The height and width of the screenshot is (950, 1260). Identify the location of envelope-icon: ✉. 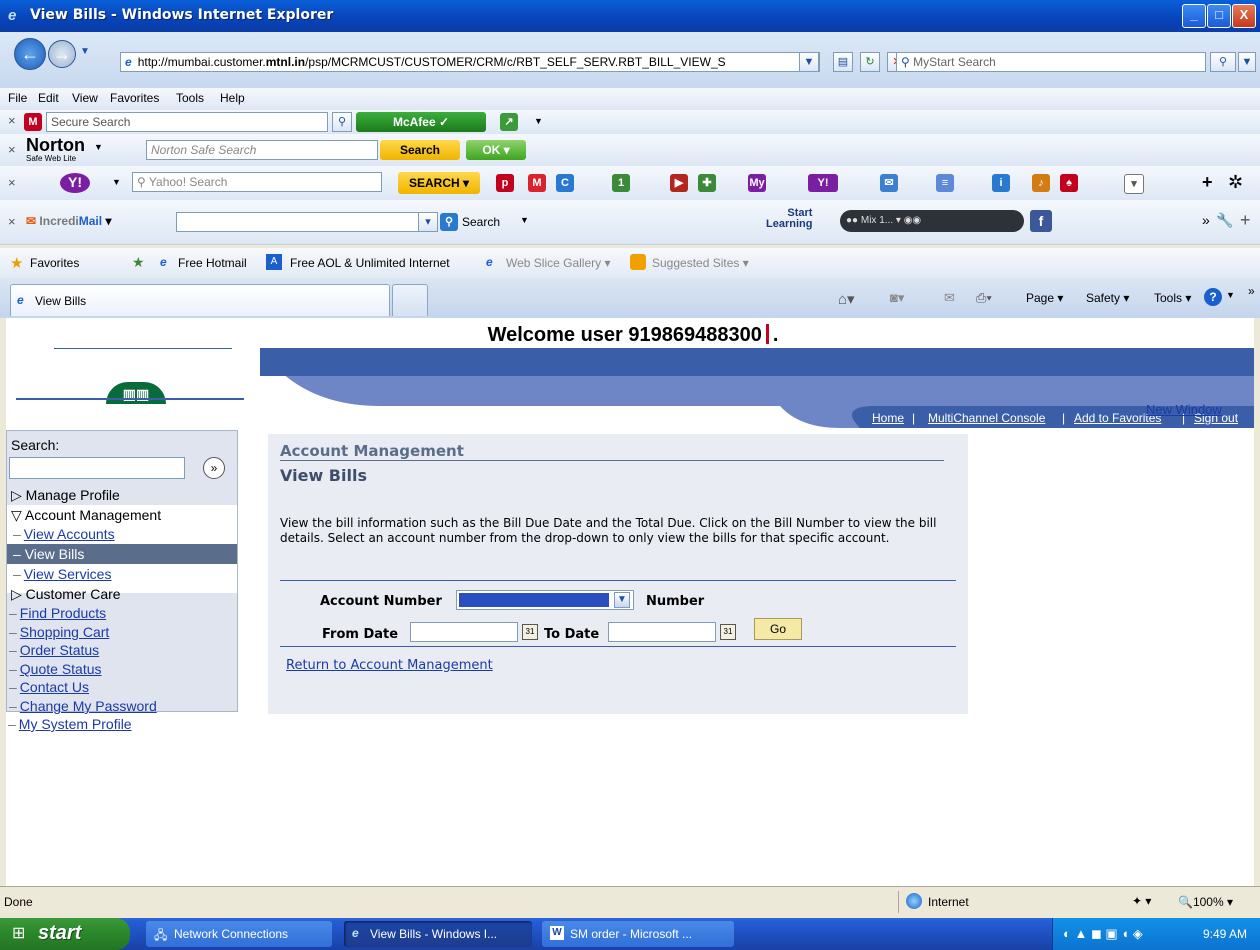
(889, 183).